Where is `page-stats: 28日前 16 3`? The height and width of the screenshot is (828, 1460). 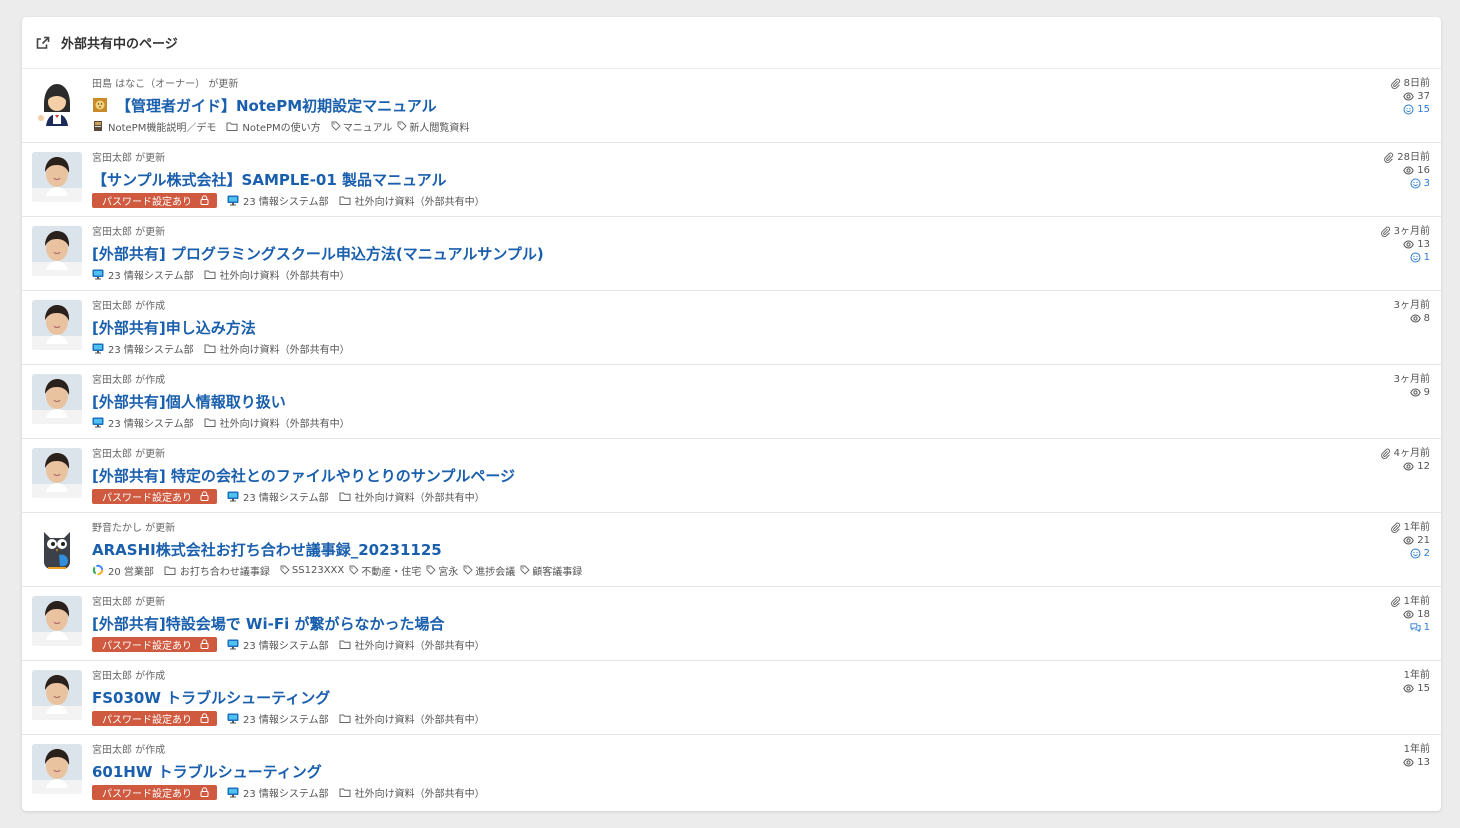 page-stats: 28日前 16 3 is located at coordinates (1385, 170).